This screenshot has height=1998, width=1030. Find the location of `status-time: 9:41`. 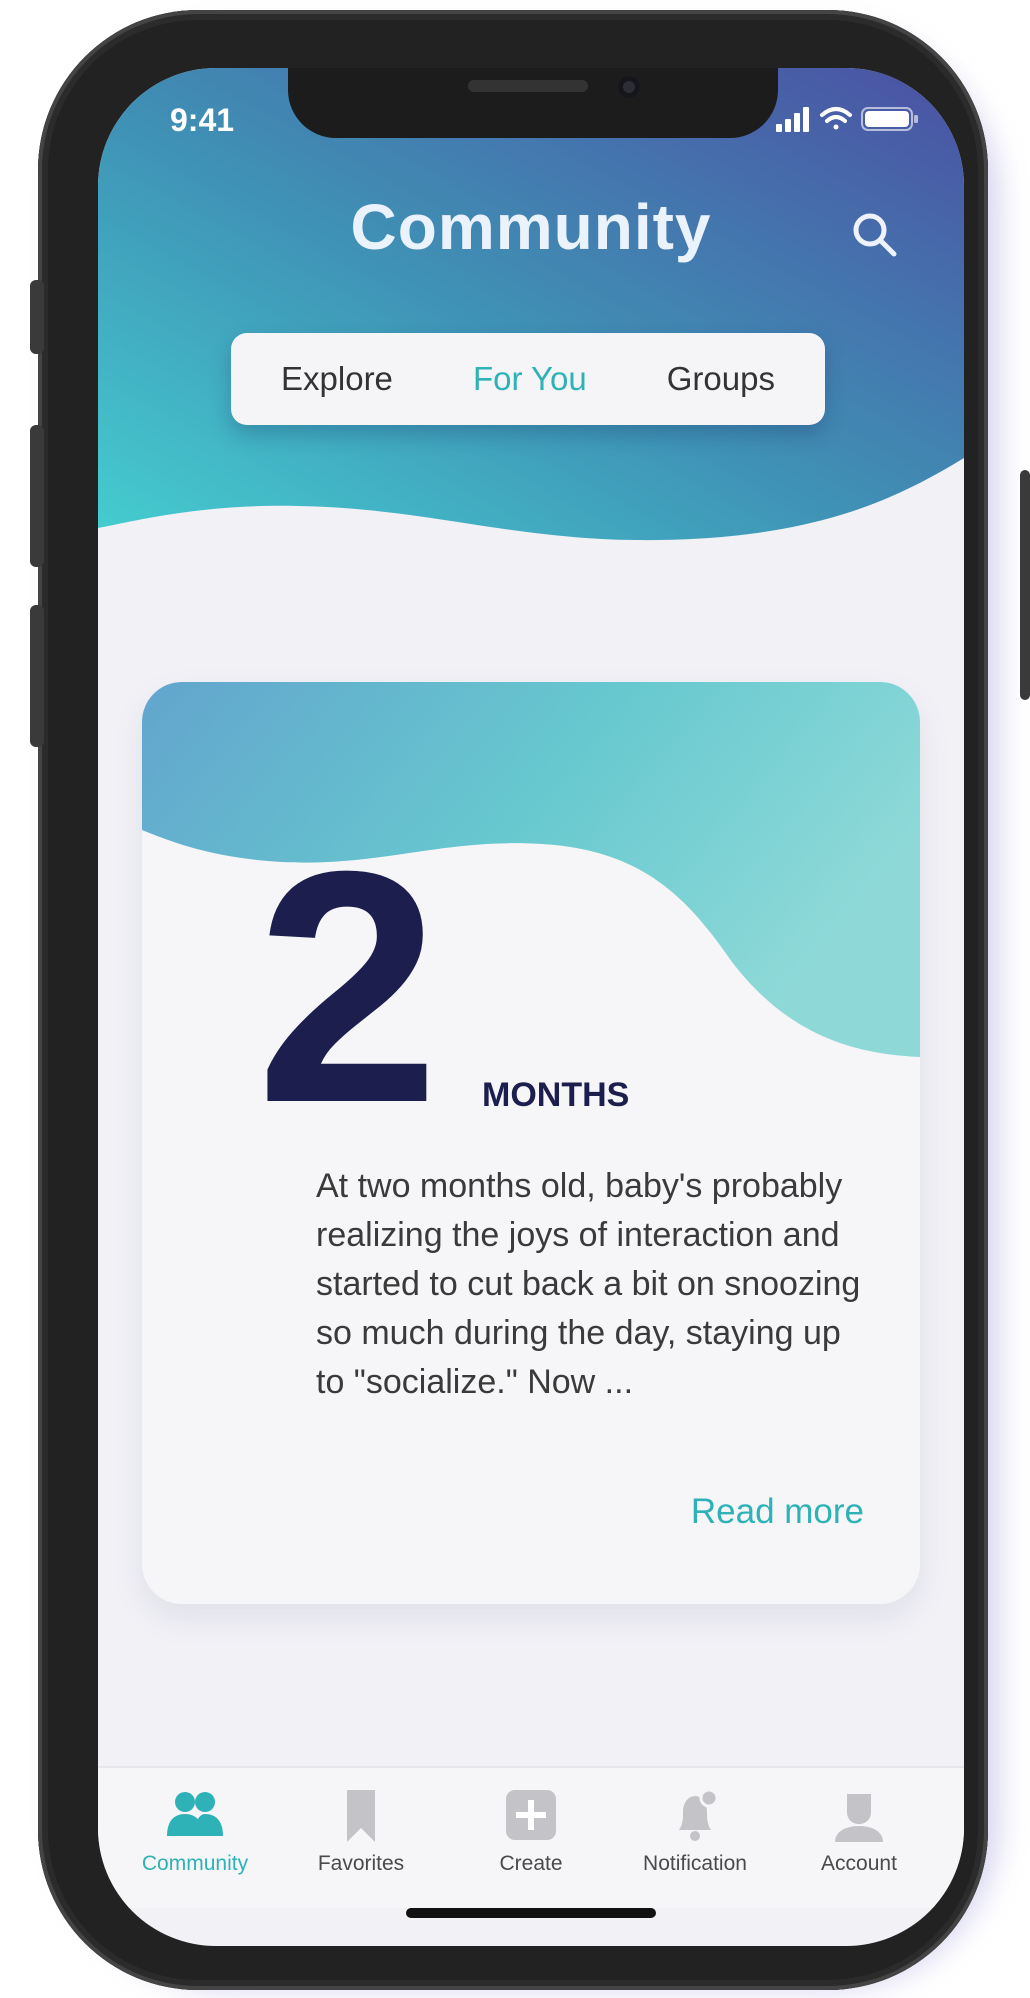

status-time: 9:41 is located at coordinates (202, 120).